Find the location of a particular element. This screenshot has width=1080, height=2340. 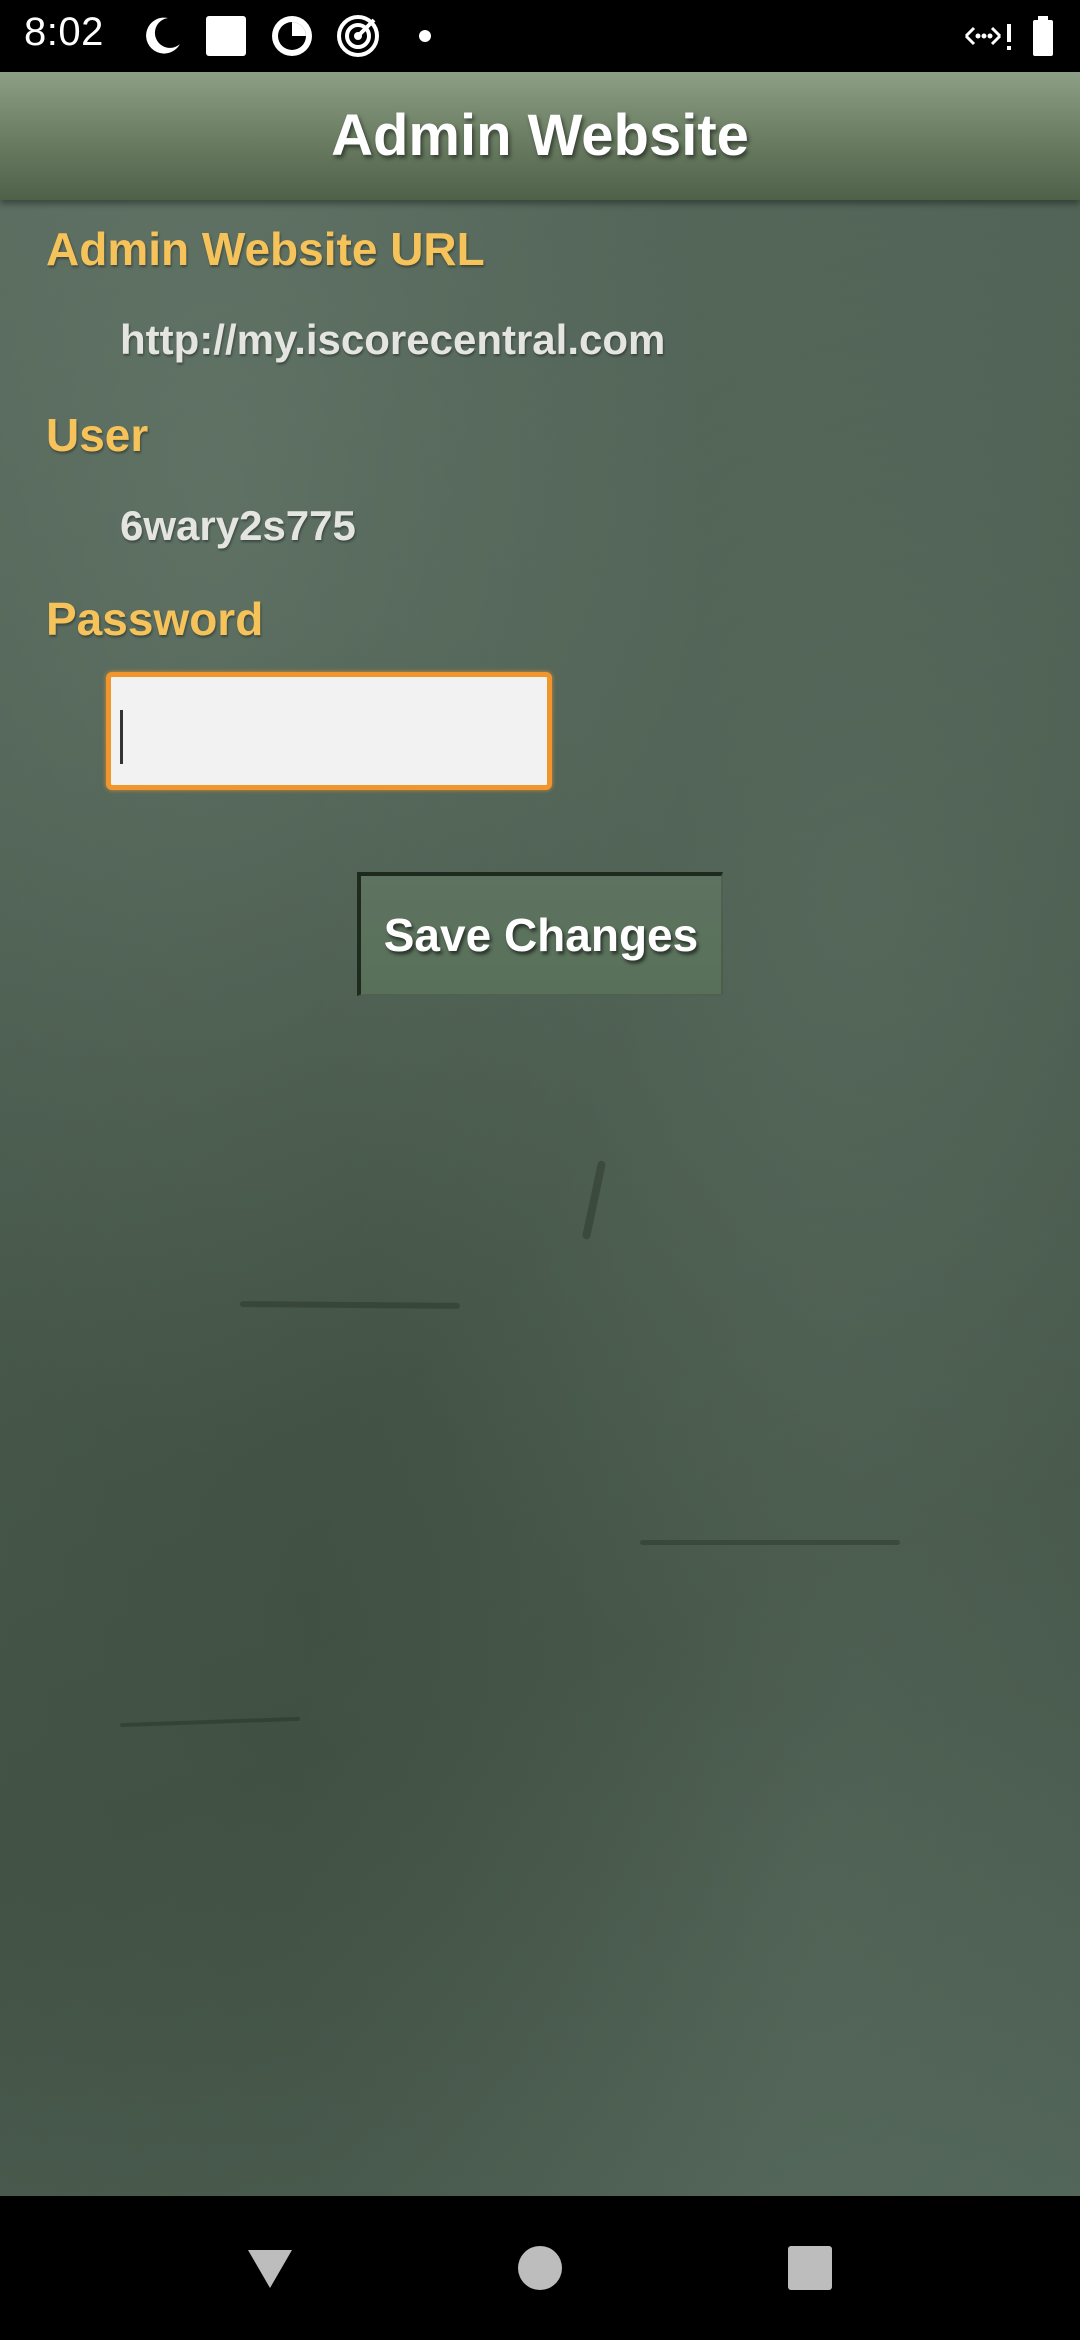

user-label: User is located at coordinates (97, 435).